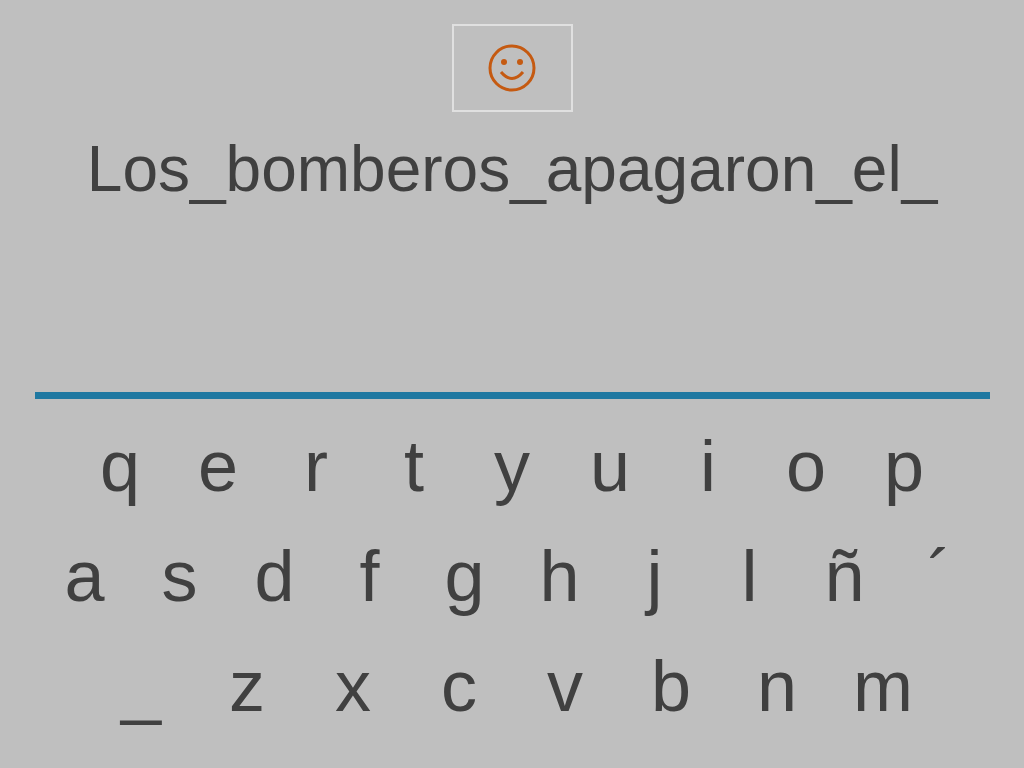  Describe the element at coordinates (316, 466) in the screenshot. I see `key-button: r` at that location.